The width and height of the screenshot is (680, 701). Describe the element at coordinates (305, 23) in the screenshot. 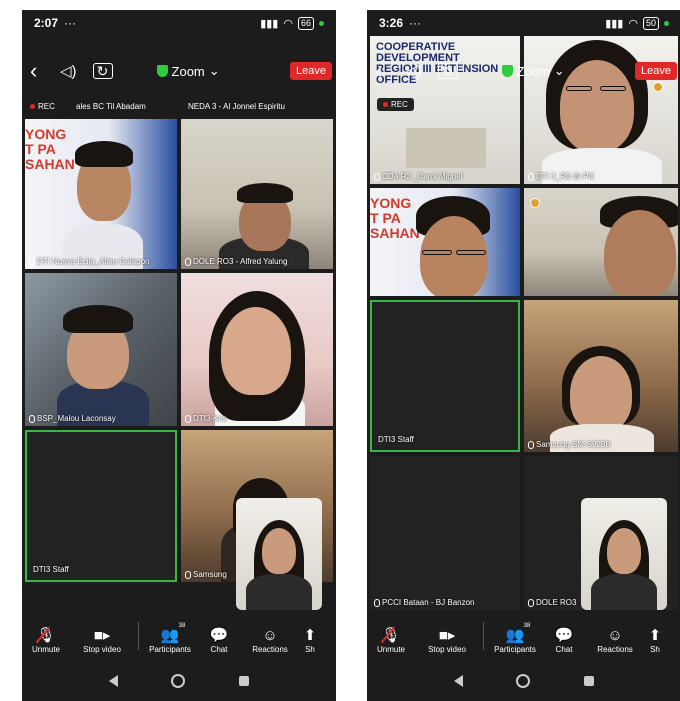

I see `battery-icon: 66` at that location.